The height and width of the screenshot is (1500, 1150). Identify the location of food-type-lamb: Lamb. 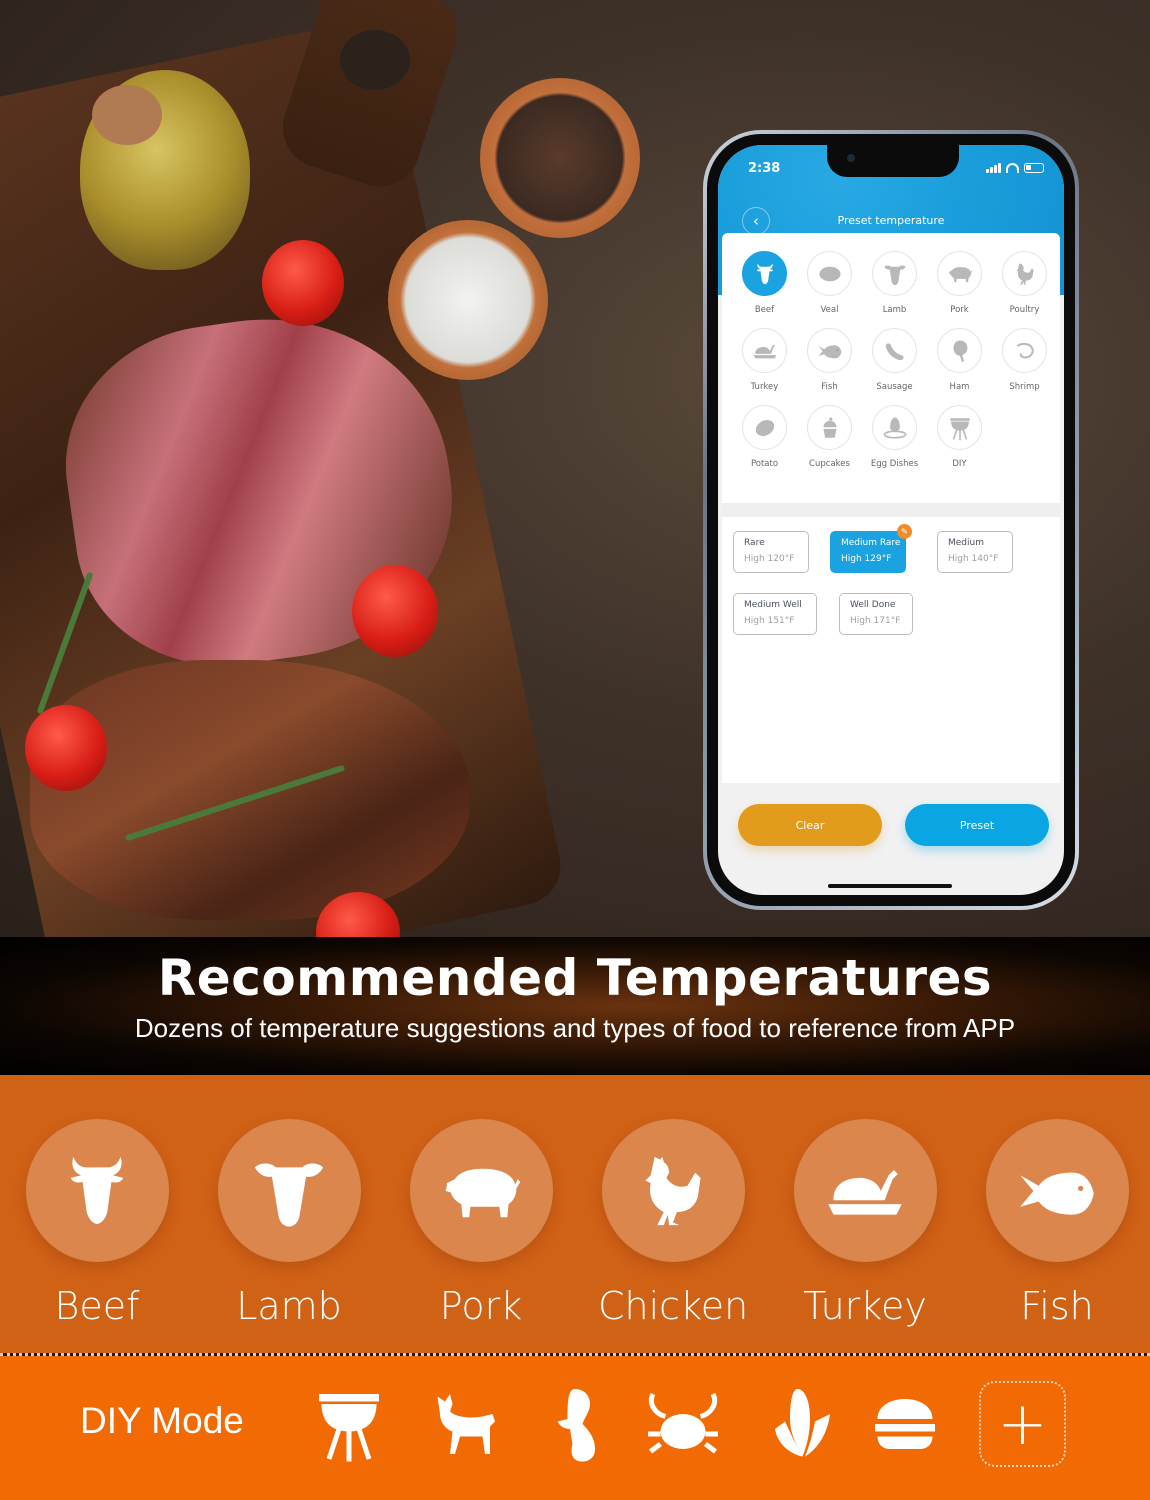
(894, 283).